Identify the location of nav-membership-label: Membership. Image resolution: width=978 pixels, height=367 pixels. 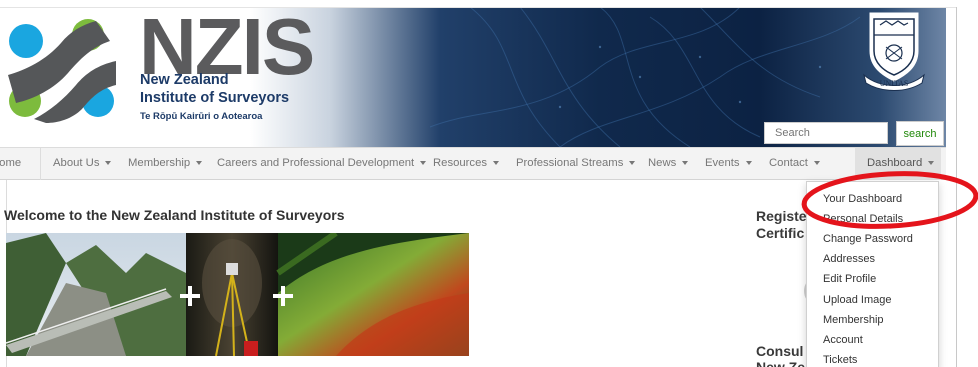
(159, 163).